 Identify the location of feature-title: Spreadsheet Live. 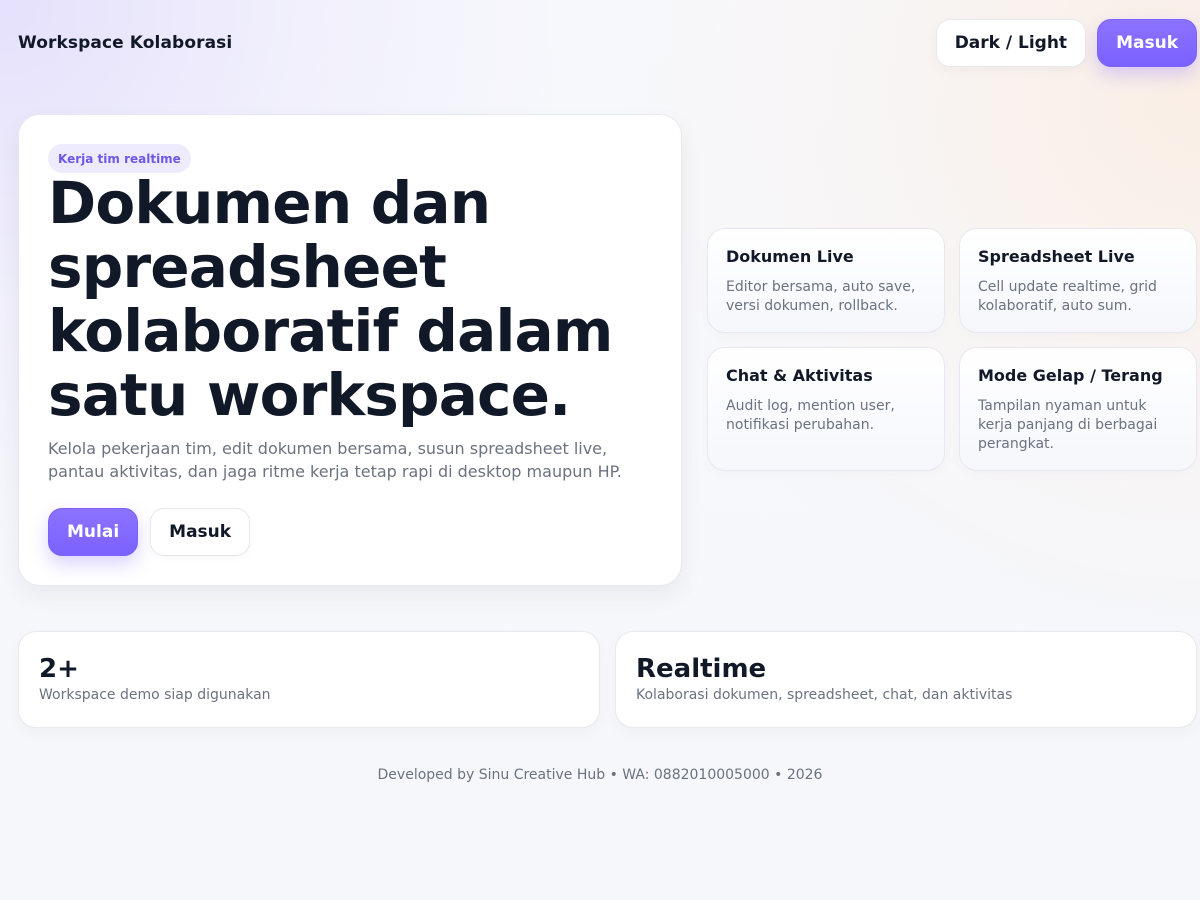
(1056, 256).